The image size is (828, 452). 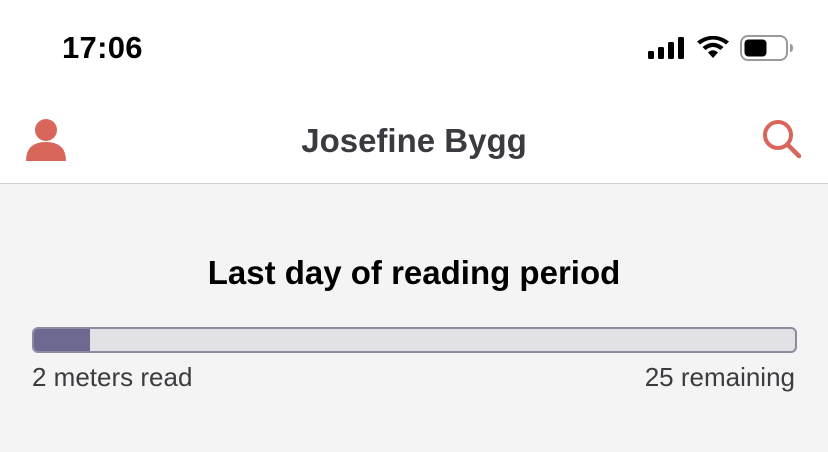 What do you see at coordinates (62, 340) in the screenshot?
I see `reading-progress-fill` at bounding box center [62, 340].